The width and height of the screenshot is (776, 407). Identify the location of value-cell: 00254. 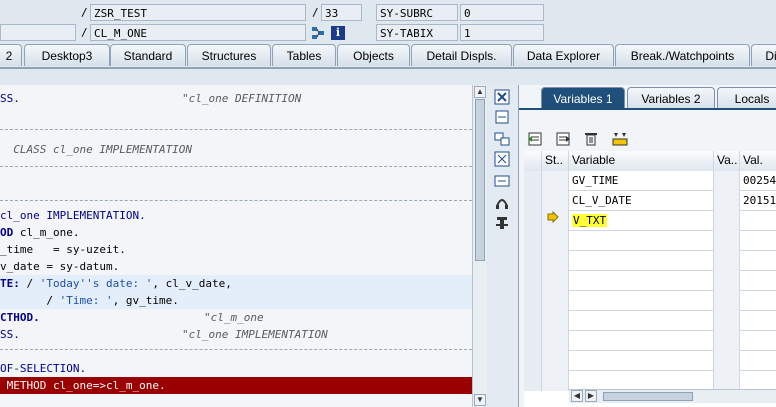
(758, 181).